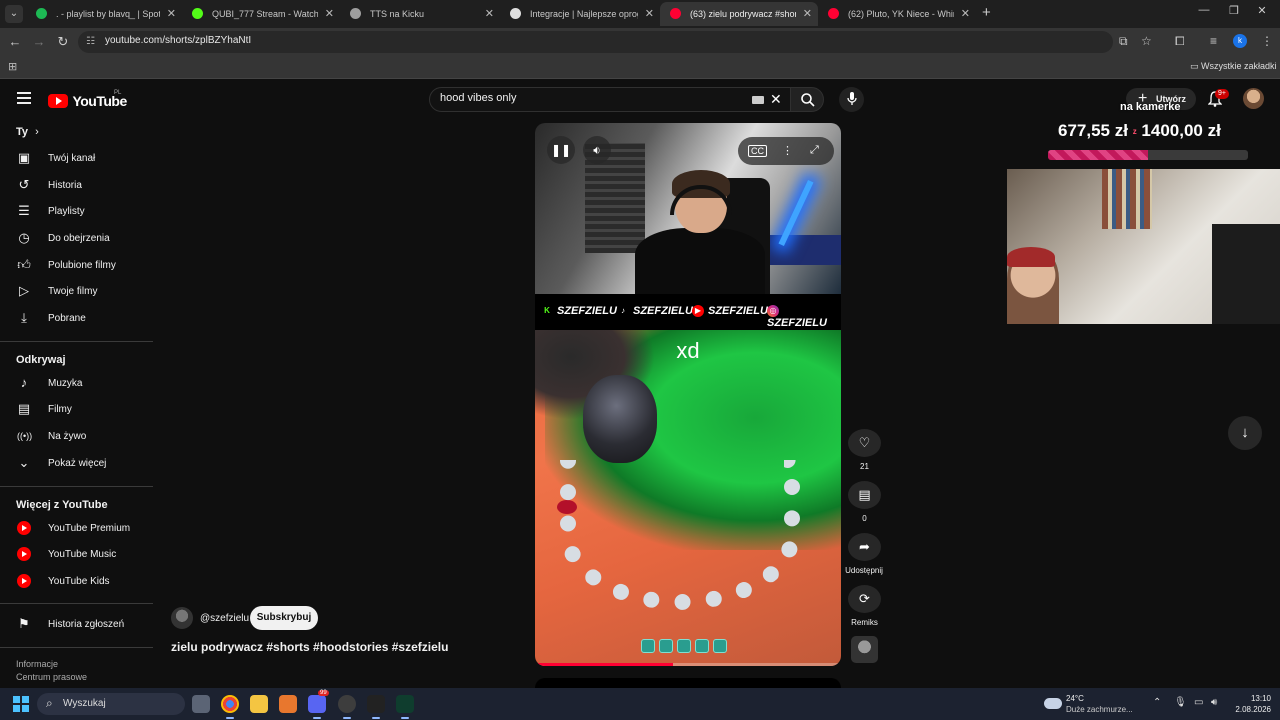  I want to click on back-icon: ←, so click(15, 41).